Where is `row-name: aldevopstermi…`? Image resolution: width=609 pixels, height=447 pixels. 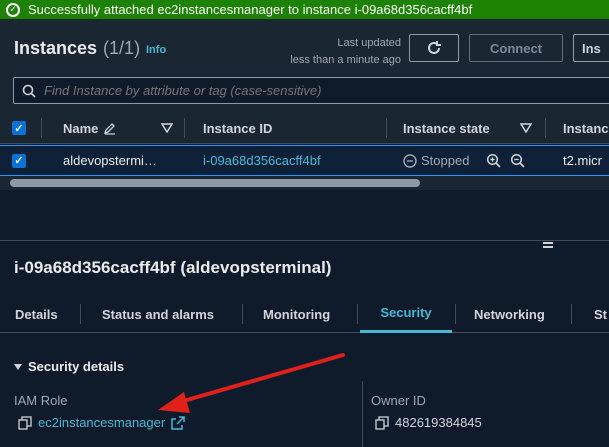
row-name: aldevopstermi… is located at coordinates (110, 160).